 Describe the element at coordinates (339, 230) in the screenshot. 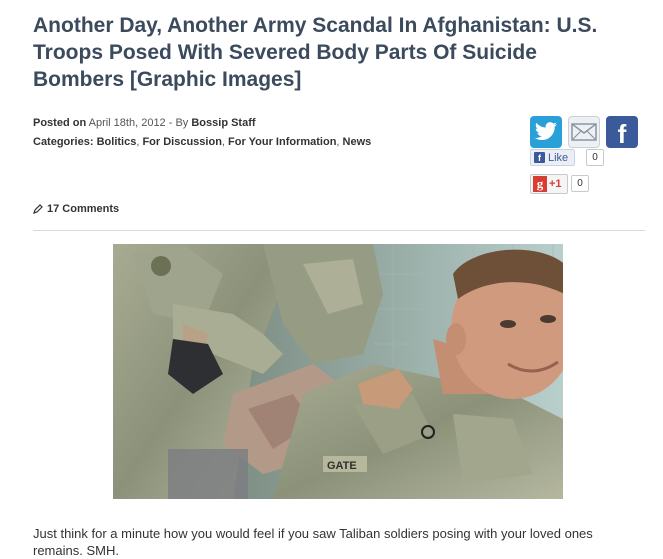

I see `divider` at that location.